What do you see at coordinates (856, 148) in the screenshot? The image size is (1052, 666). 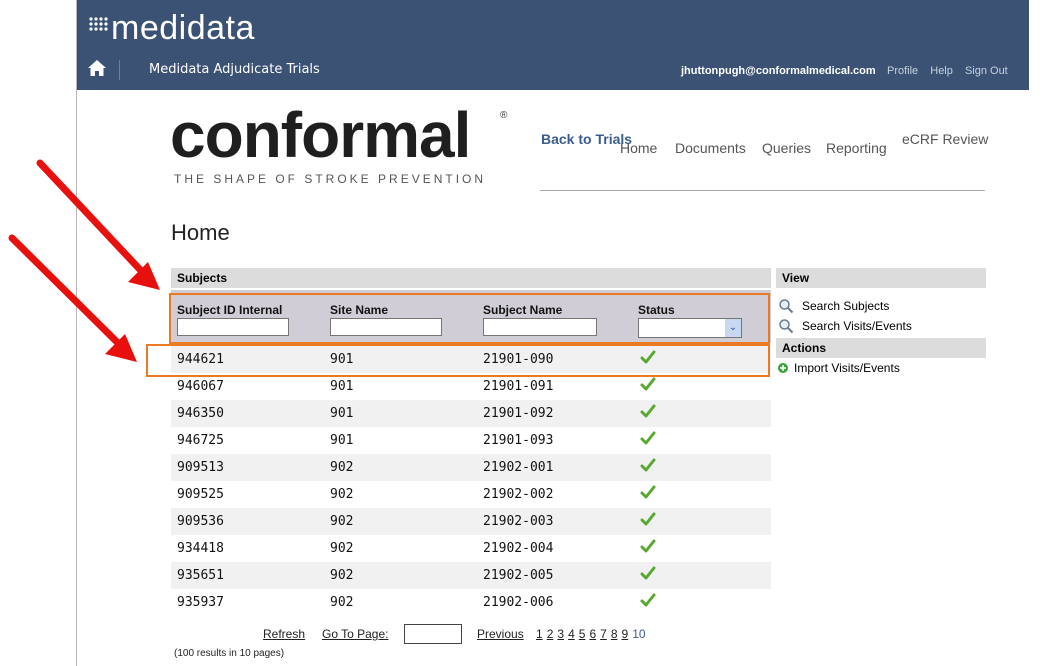 I see `nav-reporting: Reporting` at bounding box center [856, 148].